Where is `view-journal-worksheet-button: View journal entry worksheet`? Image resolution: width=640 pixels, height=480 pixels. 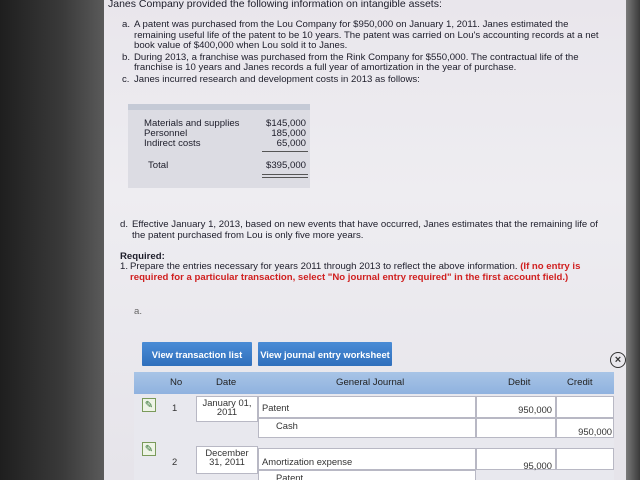
view-journal-worksheet-button: View journal entry worksheet is located at coordinates (325, 354).